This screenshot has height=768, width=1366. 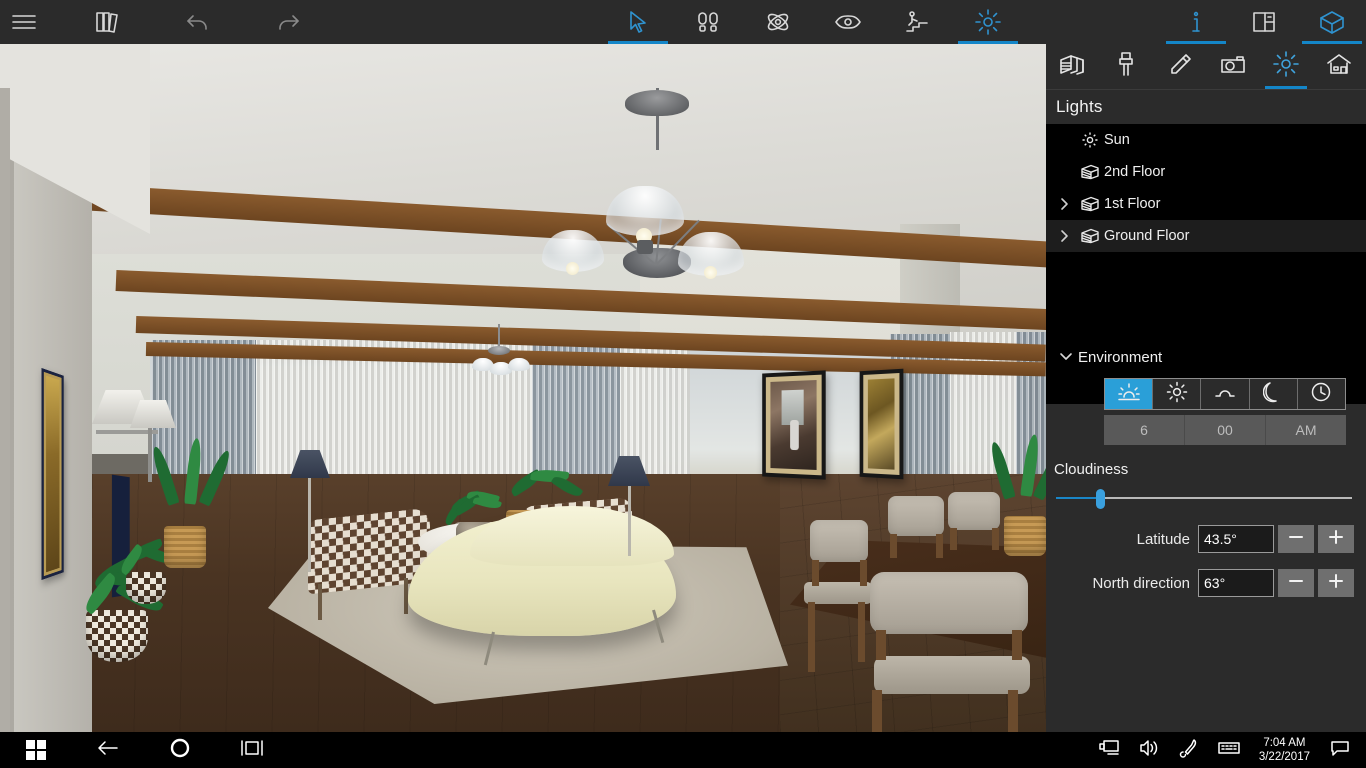 I want to click on time-hour-field: 6, so click(x=1144, y=430).